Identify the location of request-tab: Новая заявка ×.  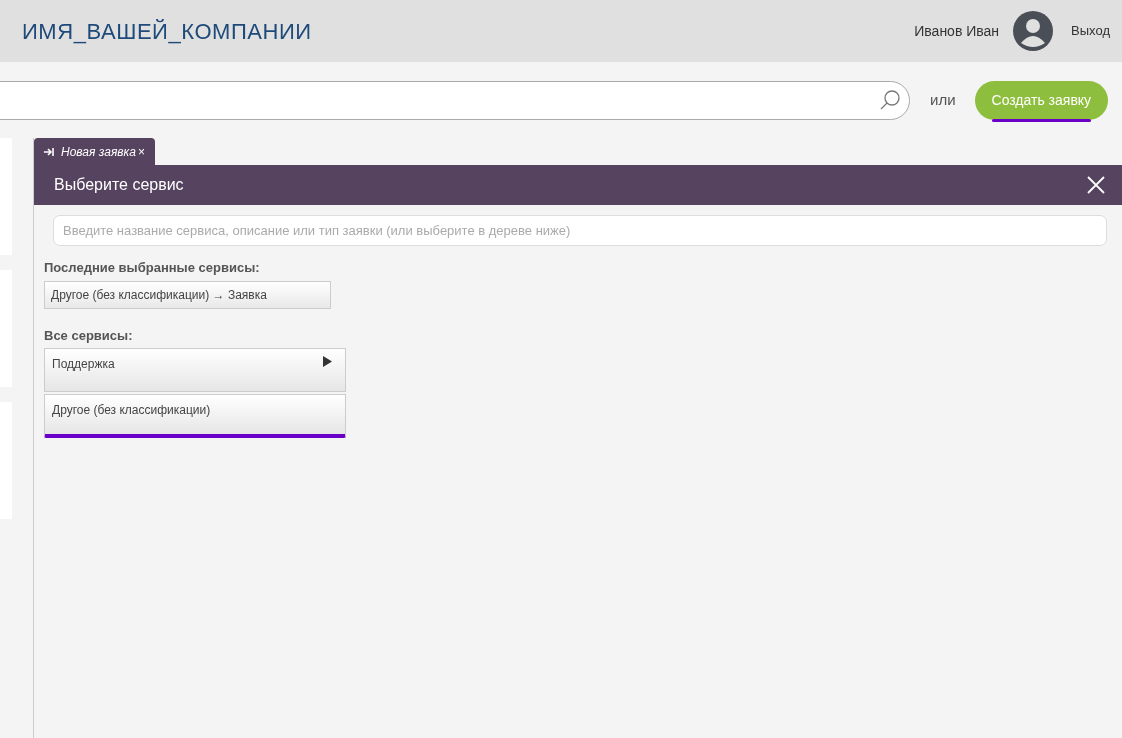
(94, 151).